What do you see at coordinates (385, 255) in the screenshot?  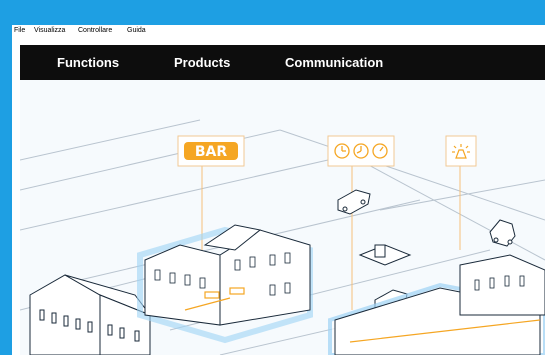 I see `kiosk` at bounding box center [385, 255].